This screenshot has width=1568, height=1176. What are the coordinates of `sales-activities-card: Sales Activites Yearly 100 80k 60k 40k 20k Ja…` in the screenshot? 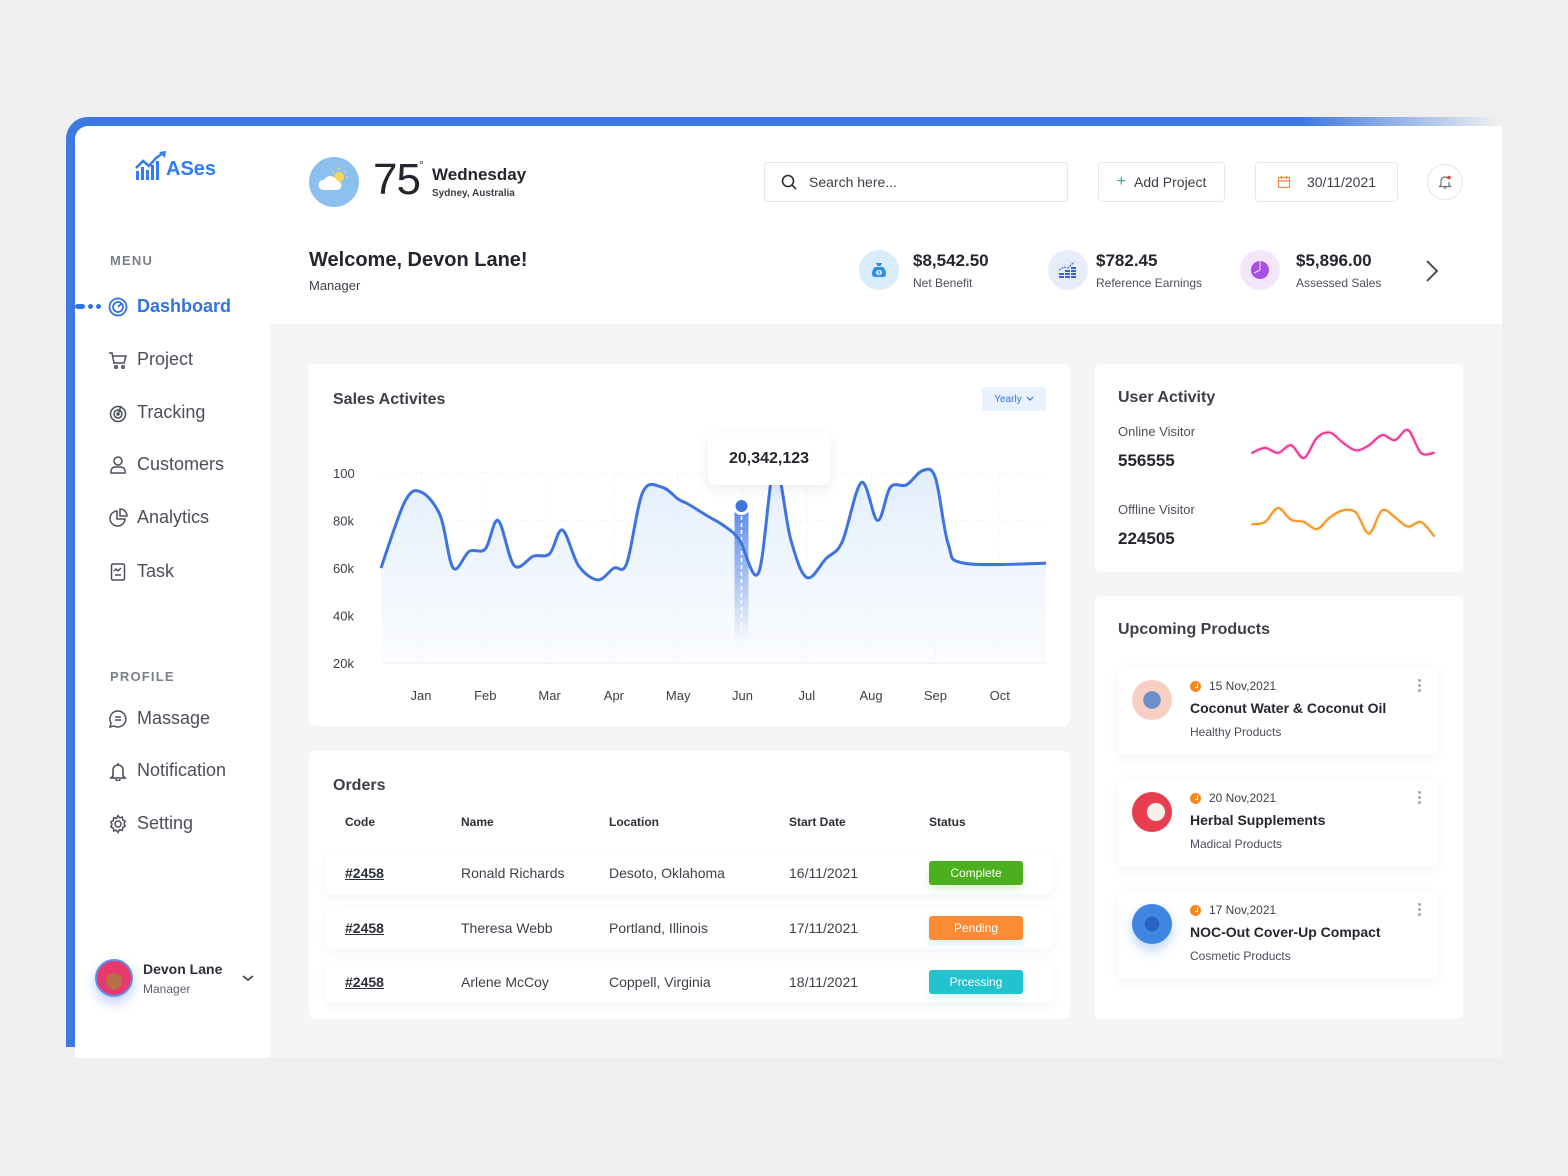 It's located at (689, 545).